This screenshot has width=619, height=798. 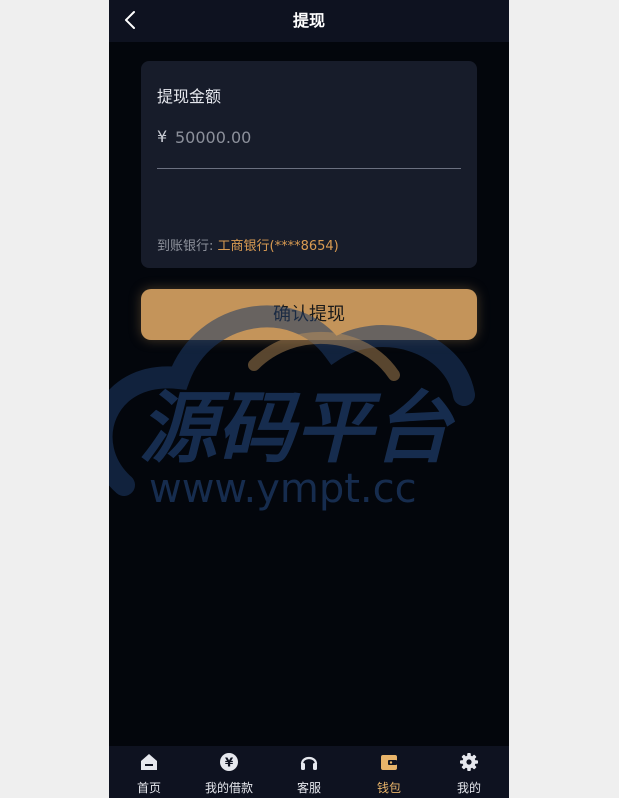 What do you see at coordinates (388, 788) in the screenshot?
I see `tab-label: 钱包` at bounding box center [388, 788].